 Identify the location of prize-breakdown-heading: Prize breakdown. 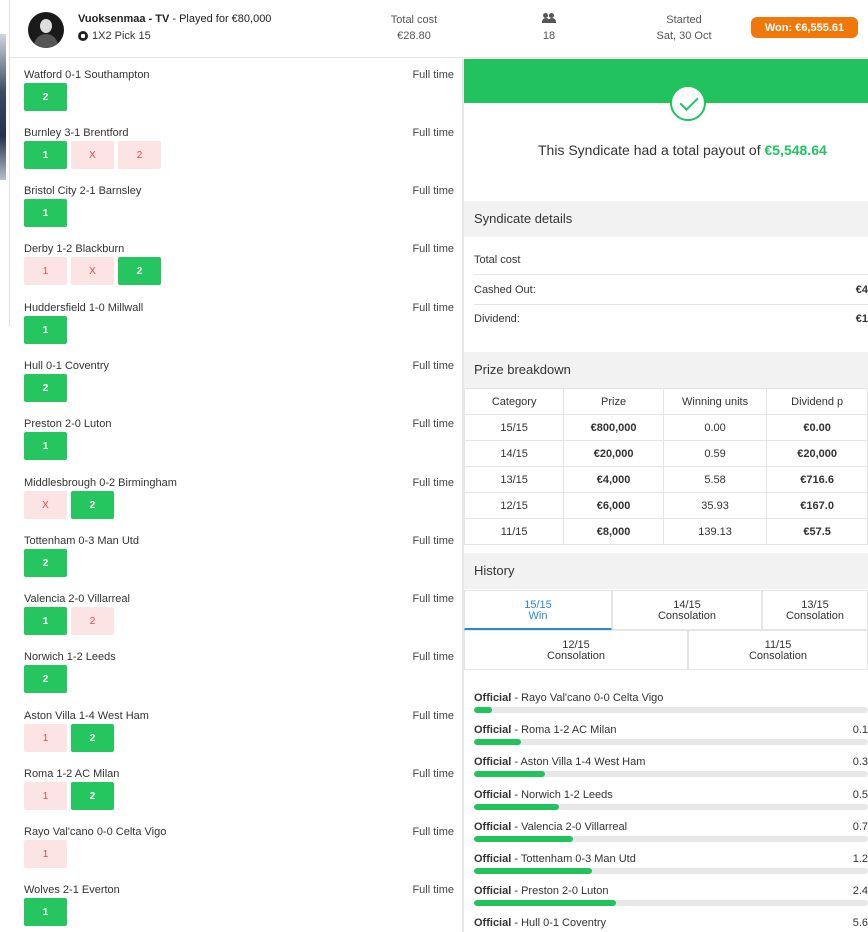
(666, 370).